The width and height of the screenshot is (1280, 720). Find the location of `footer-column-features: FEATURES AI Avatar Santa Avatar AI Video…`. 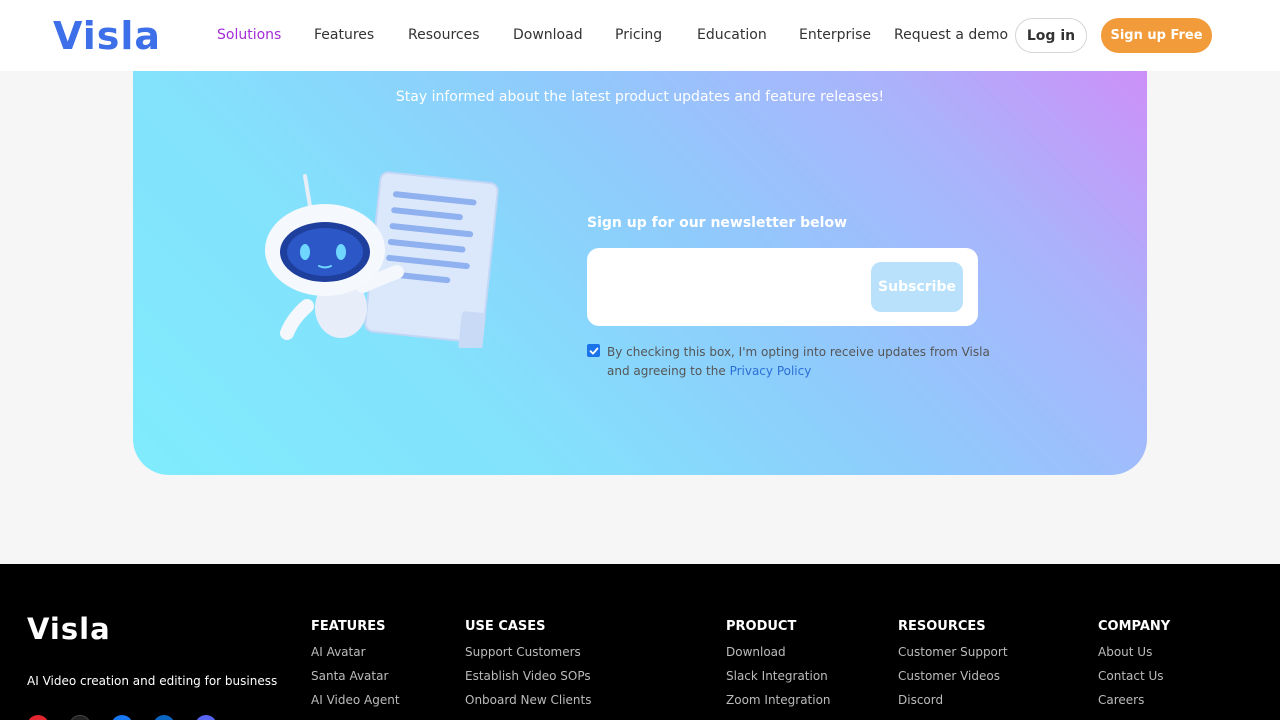

footer-column-features: FEATURES AI Avatar Santa Avatar AI Video… is located at coordinates (355, 668).